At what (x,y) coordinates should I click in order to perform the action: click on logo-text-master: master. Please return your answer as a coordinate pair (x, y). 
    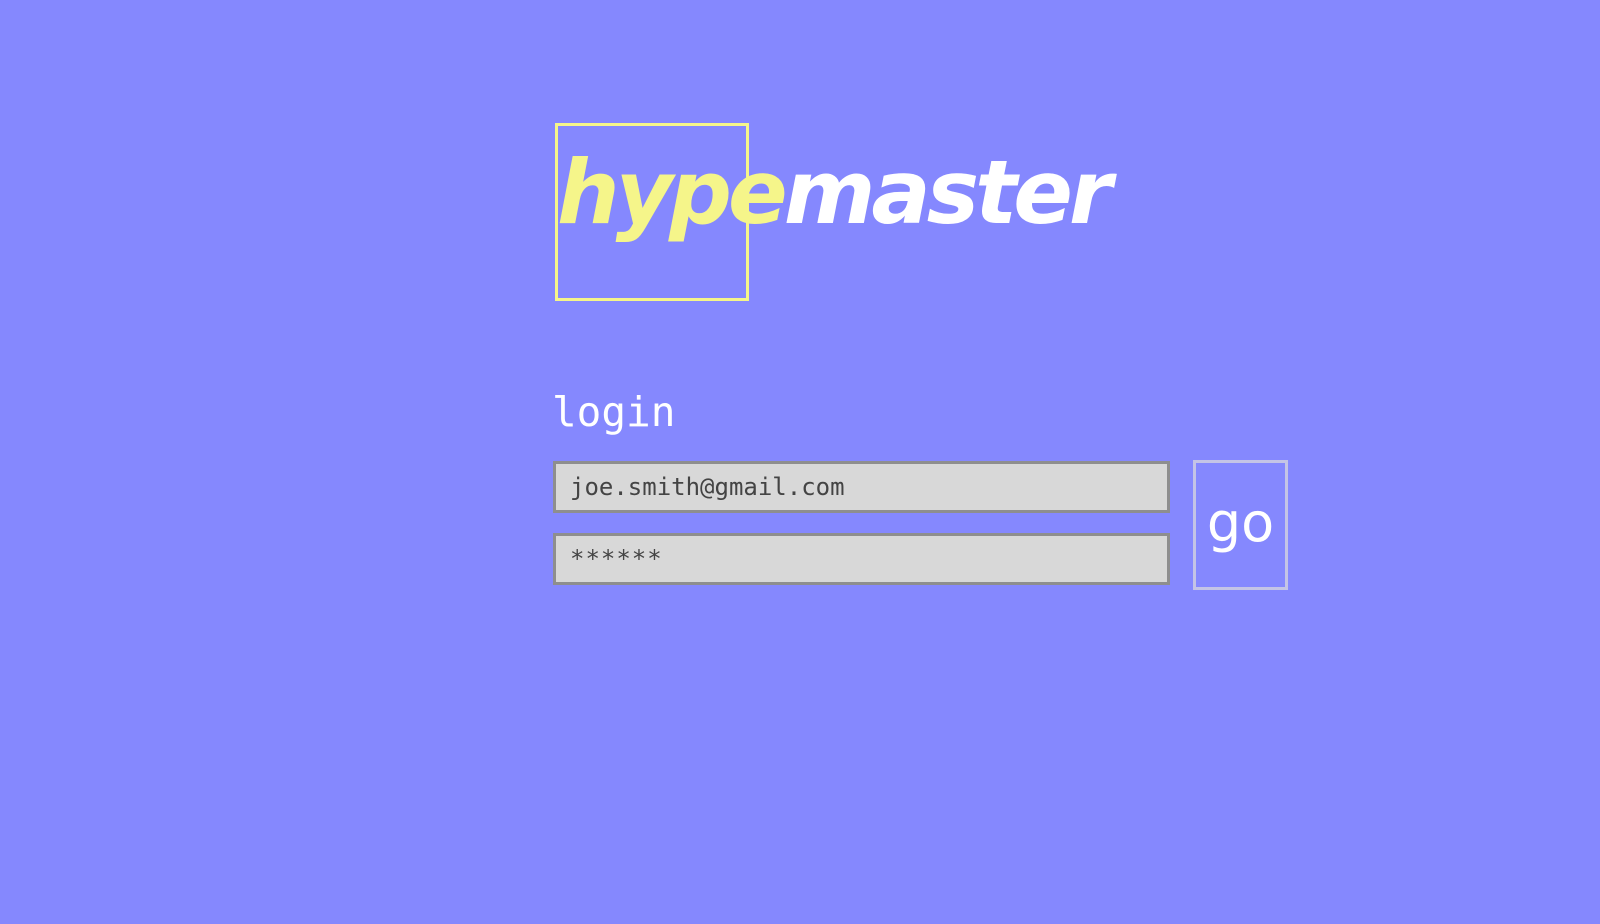
    Looking at the image, I should click on (948, 192).